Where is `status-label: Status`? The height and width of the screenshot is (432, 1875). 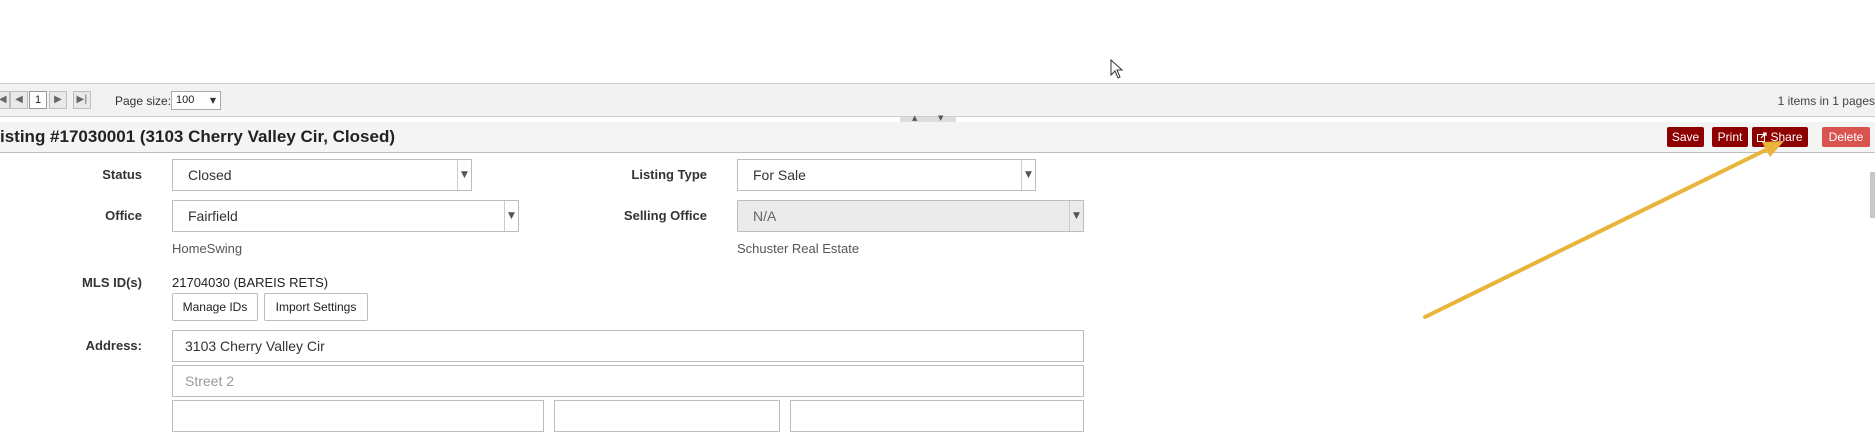 status-label: Status is located at coordinates (122, 174).